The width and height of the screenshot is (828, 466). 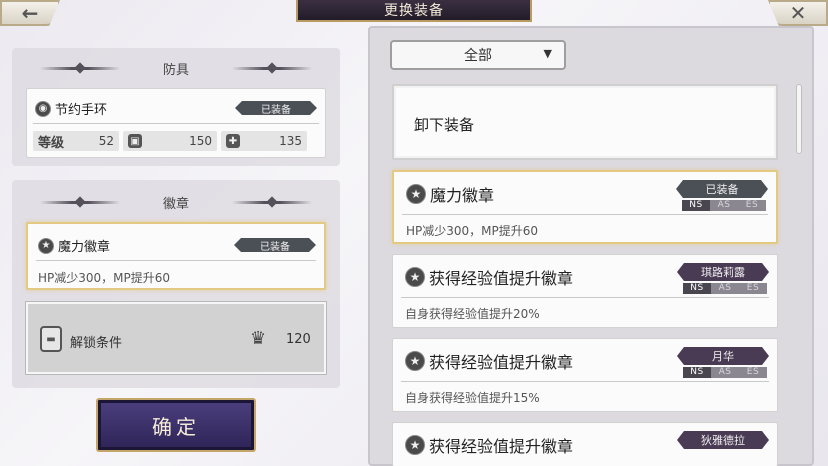 What do you see at coordinates (104, 278) in the screenshot?
I see `badge-item-desc: HP减少300，MP提升60` at bounding box center [104, 278].